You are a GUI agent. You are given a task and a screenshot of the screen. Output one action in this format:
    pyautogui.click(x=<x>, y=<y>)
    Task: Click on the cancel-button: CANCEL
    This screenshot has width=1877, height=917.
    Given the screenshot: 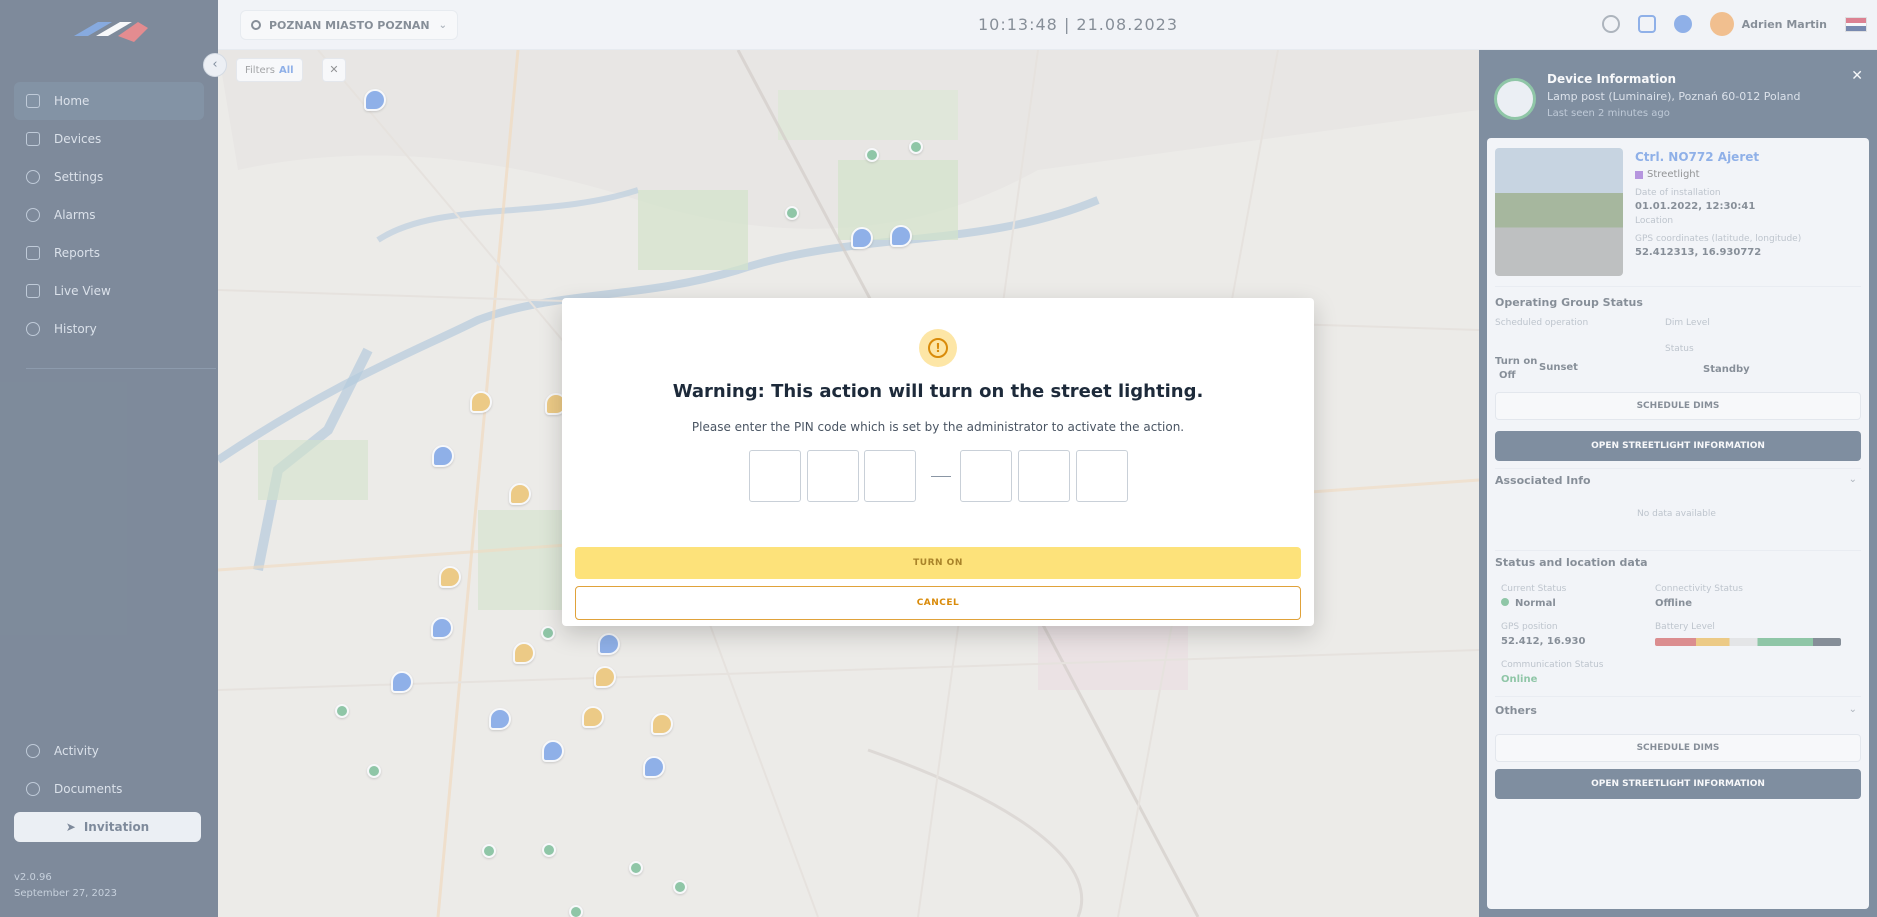 What is the action you would take?
    pyautogui.click(x=938, y=603)
    